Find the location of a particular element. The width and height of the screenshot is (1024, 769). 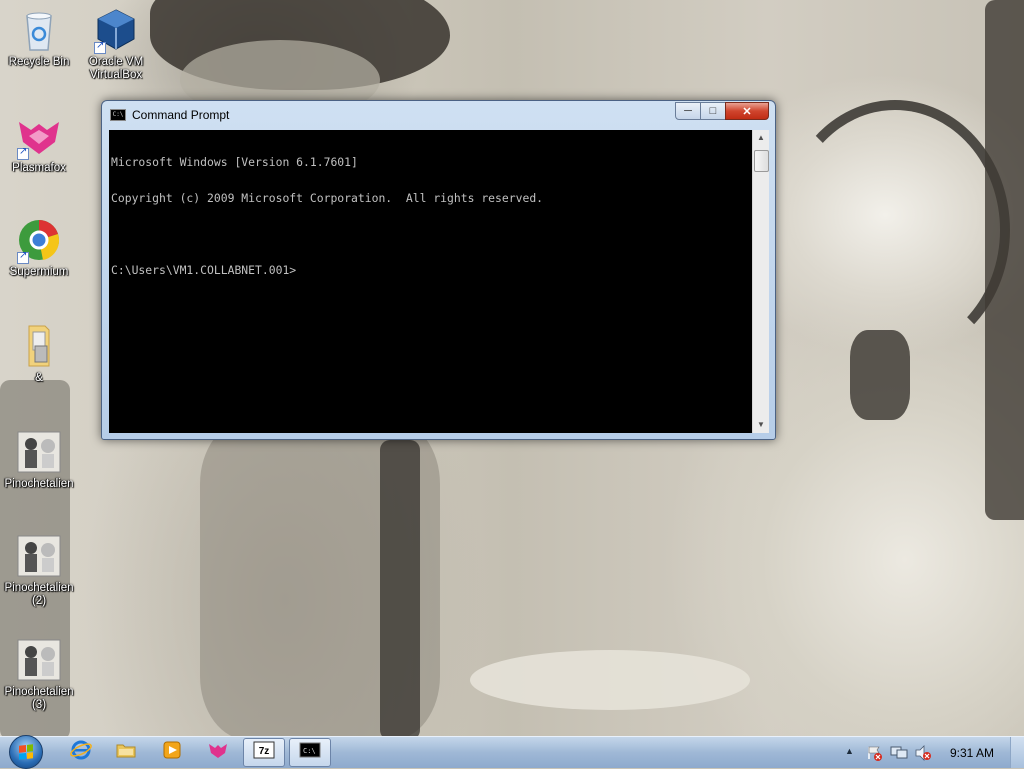

desktop-icon-virtualbox: Oracle VM VirtualBox is located at coordinates (116, 44).